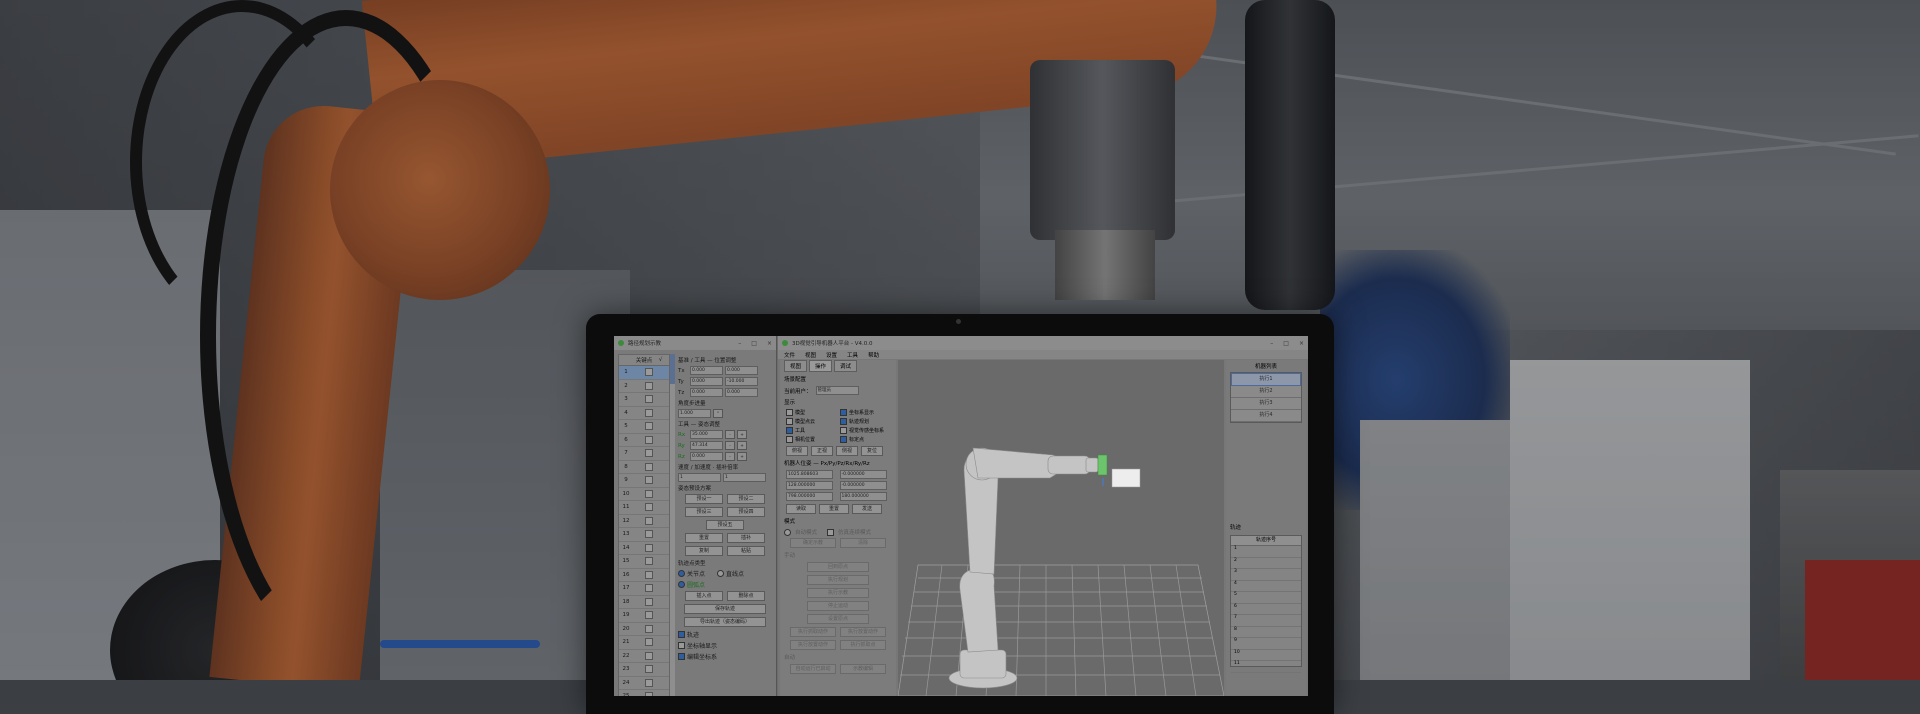  What do you see at coordinates (746, 551) in the screenshot?
I see `paste-button: 粘贴` at bounding box center [746, 551].